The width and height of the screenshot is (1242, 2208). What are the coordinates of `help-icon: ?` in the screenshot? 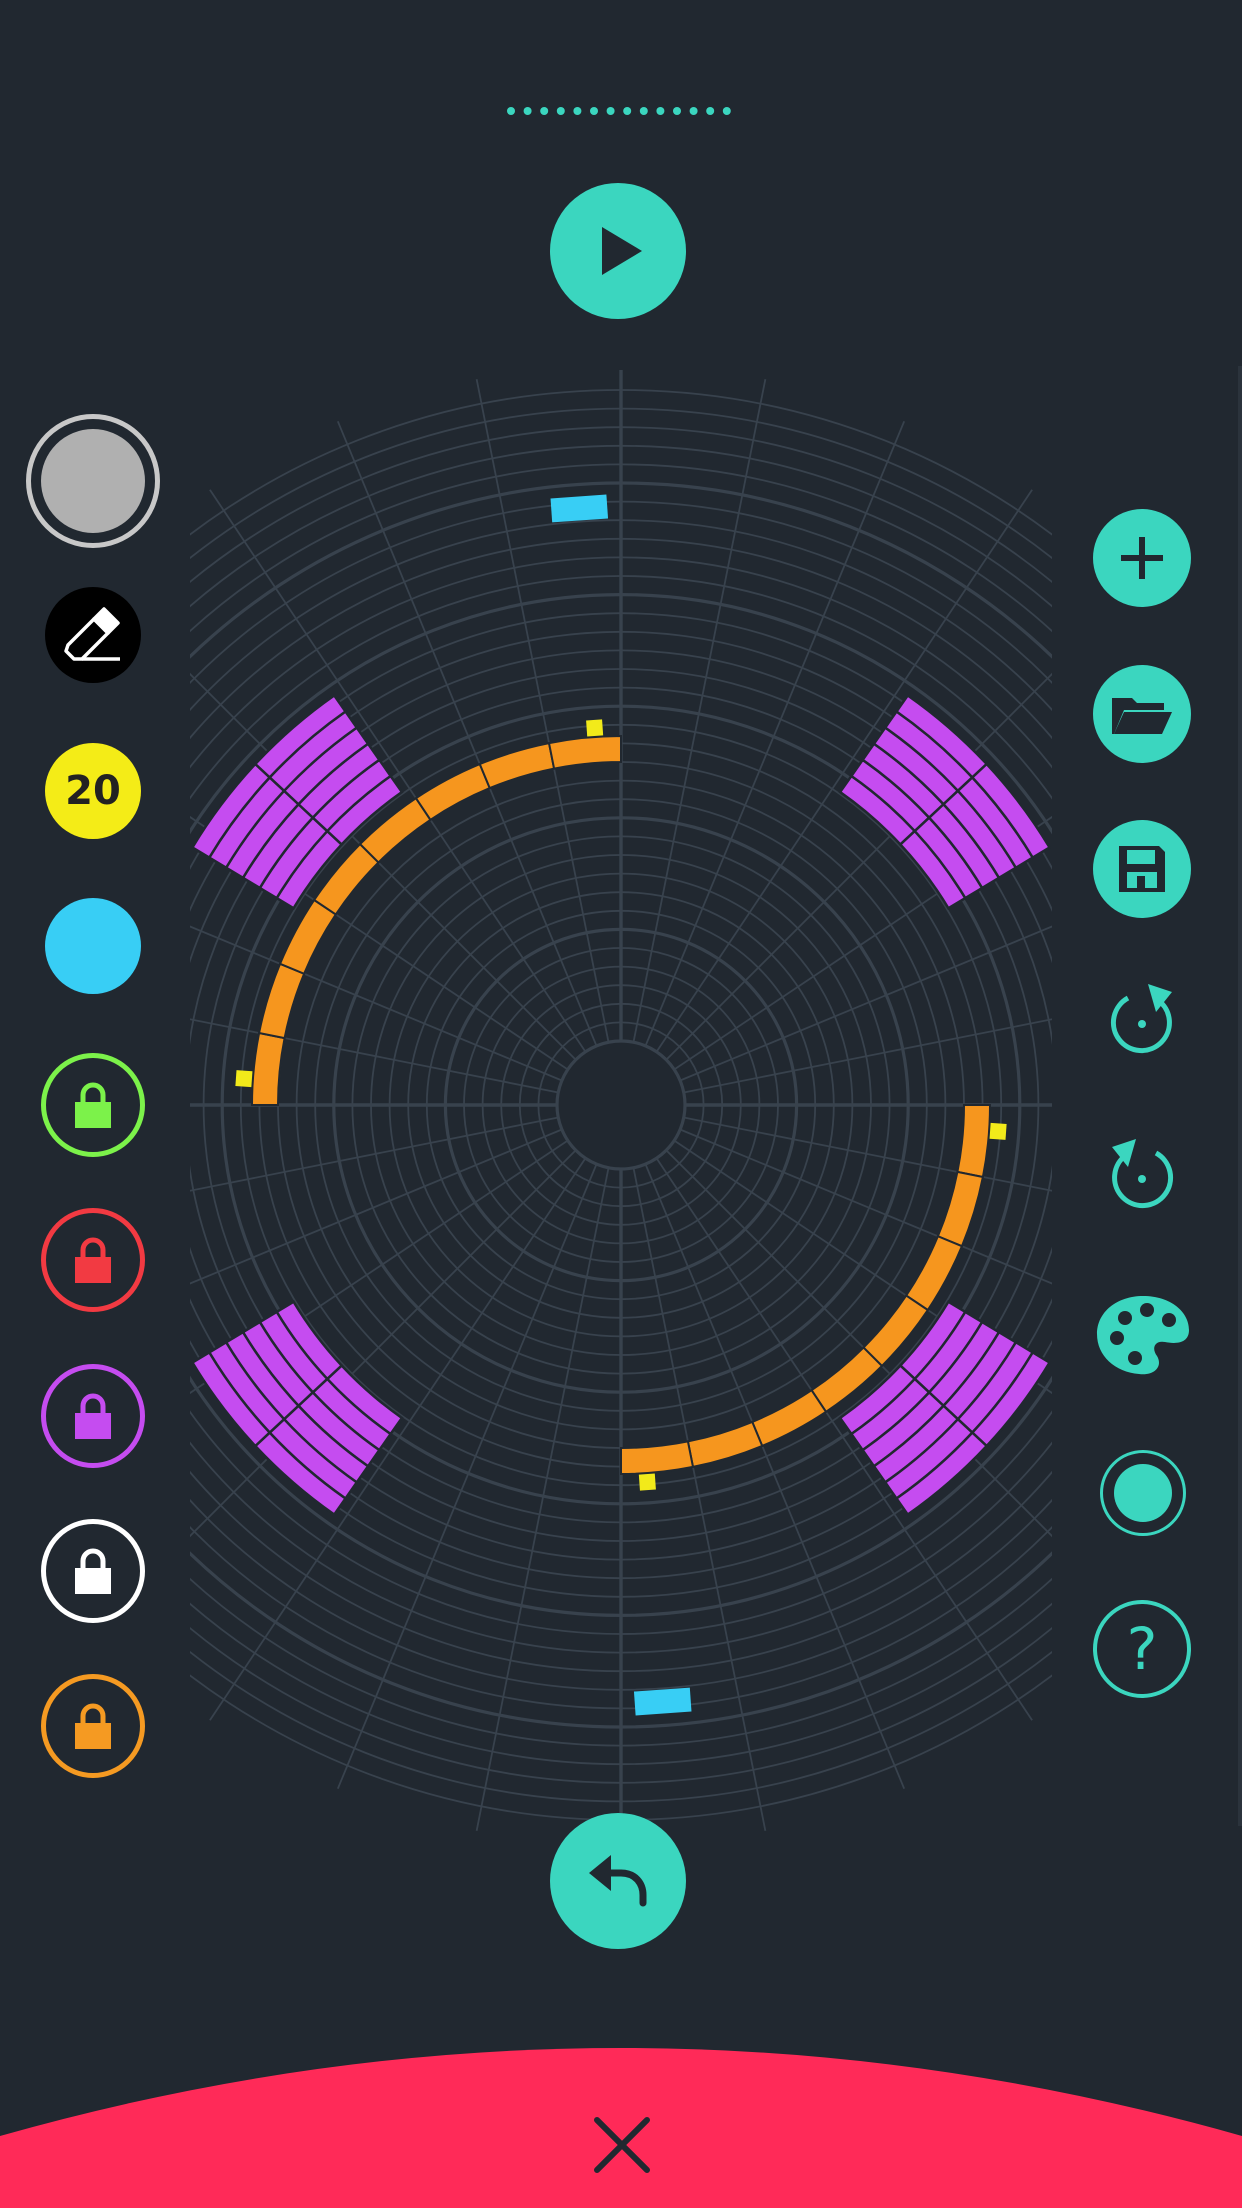 It's located at (1142, 1649).